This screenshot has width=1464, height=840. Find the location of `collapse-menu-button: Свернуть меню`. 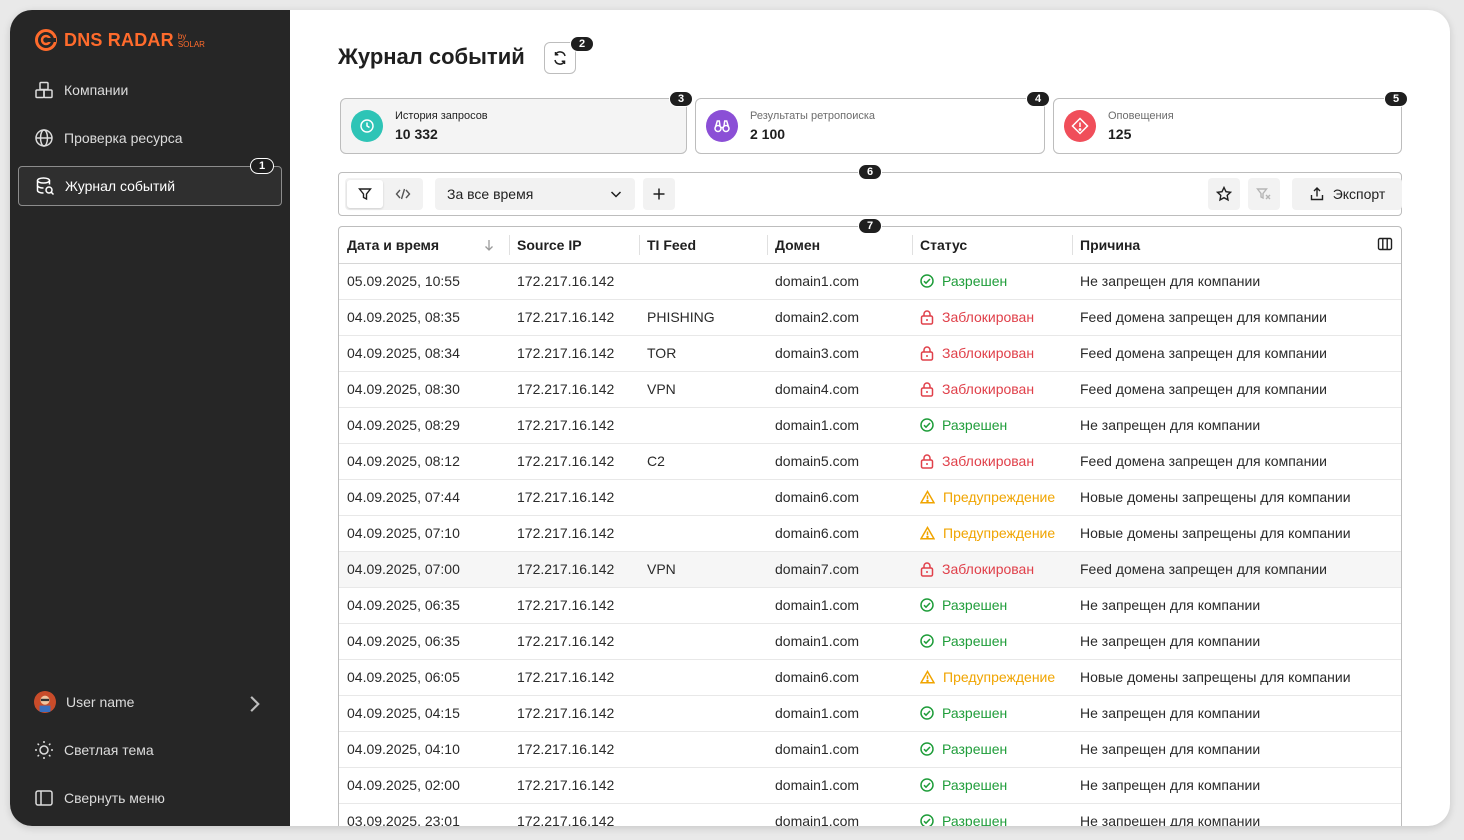

collapse-menu-button: Свернуть меню is located at coordinates (150, 798).